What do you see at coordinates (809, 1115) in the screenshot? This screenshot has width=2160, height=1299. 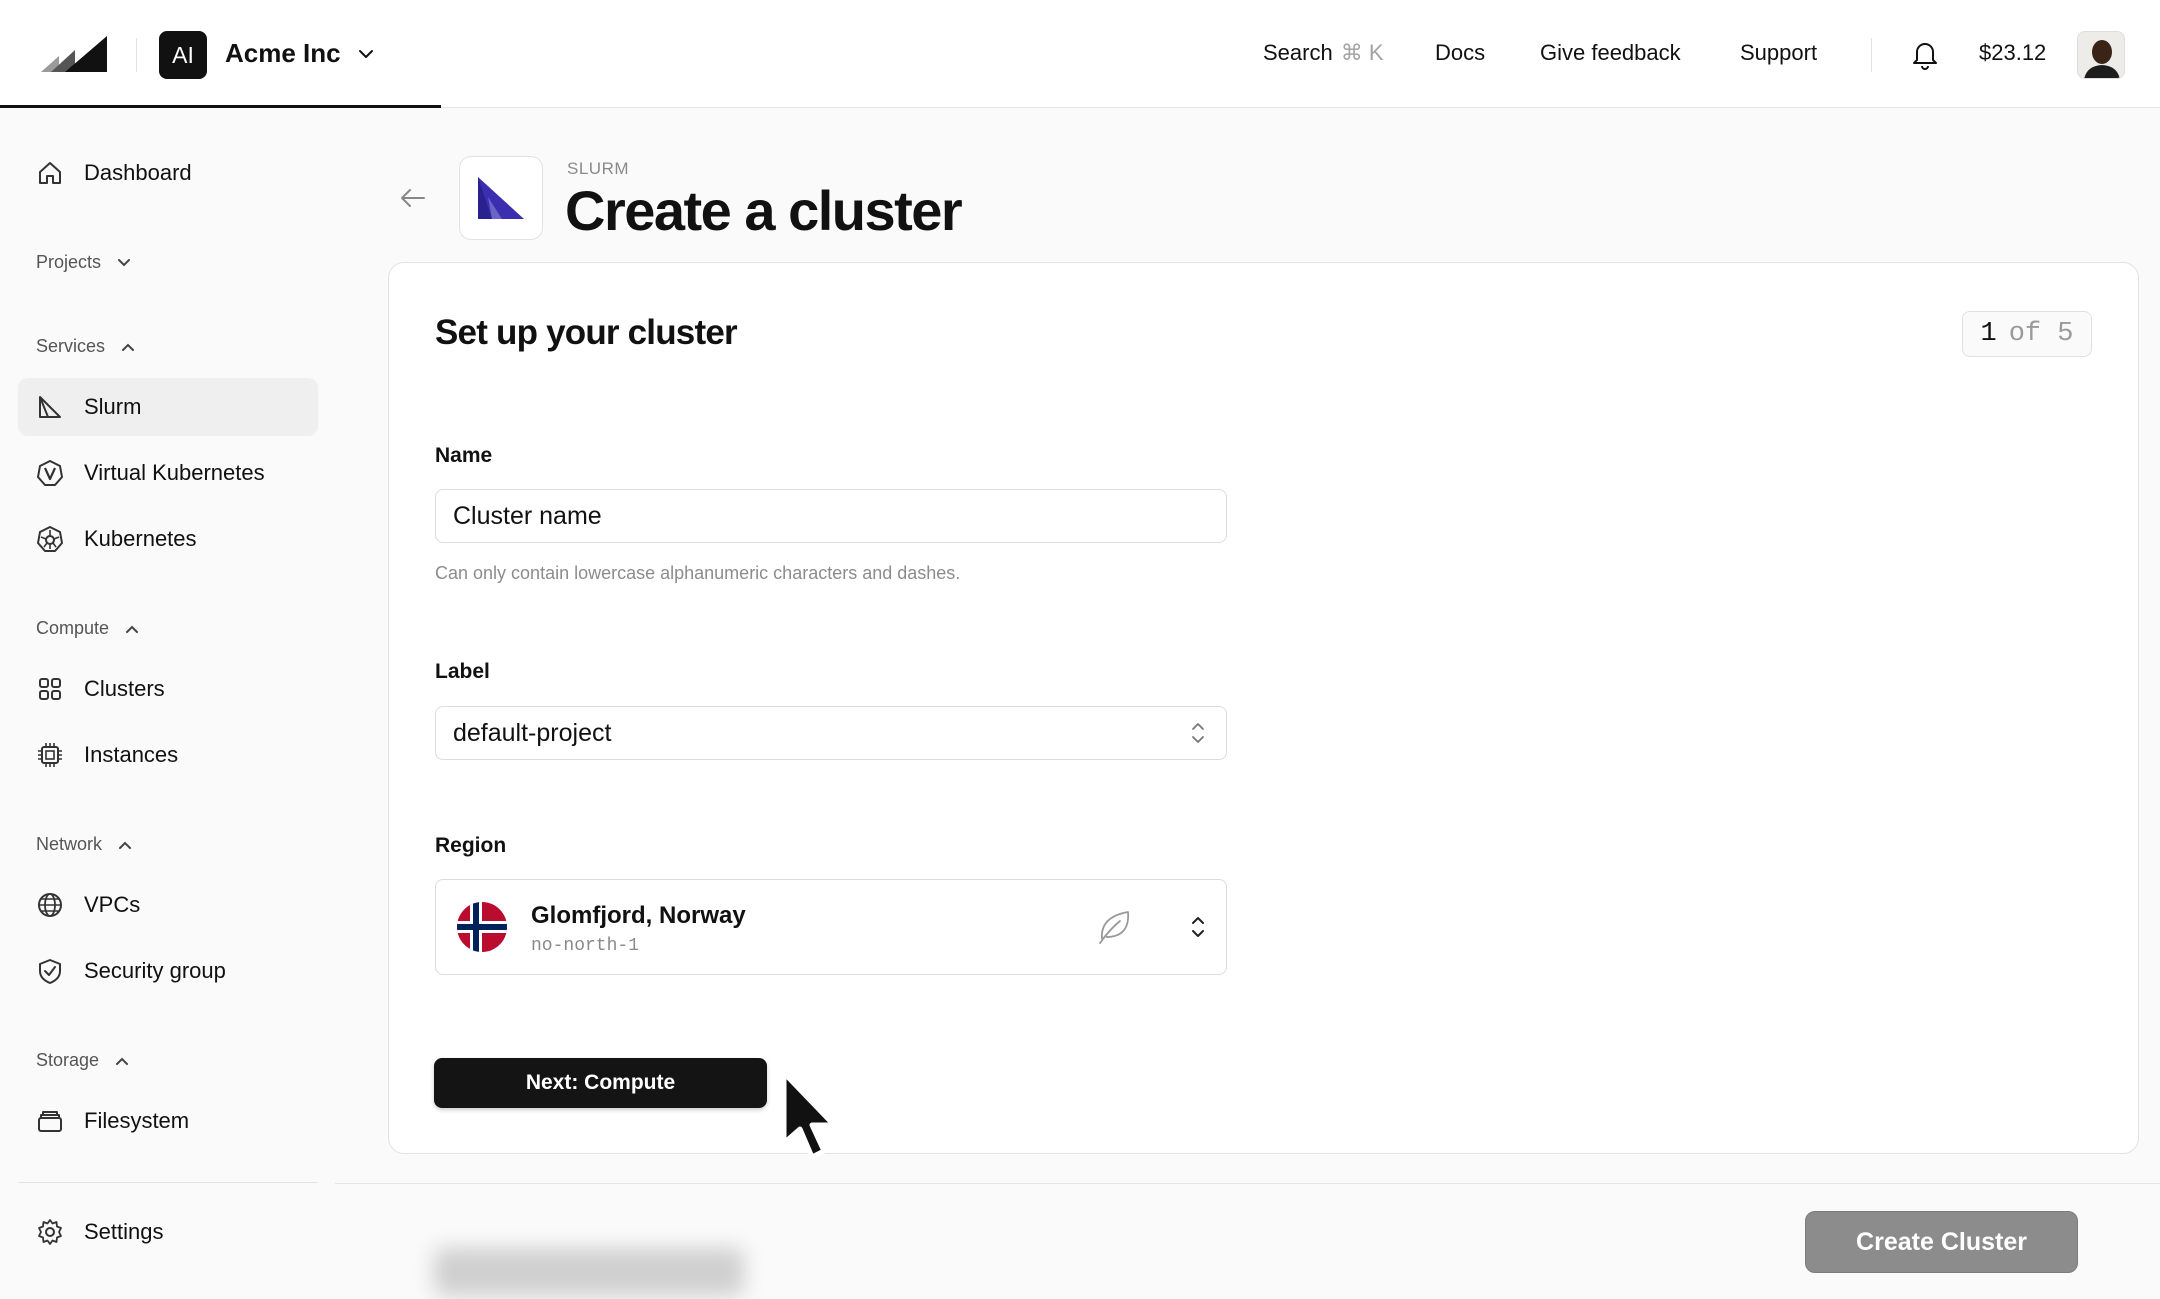 I see `mouse-cursor-icon` at bounding box center [809, 1115].